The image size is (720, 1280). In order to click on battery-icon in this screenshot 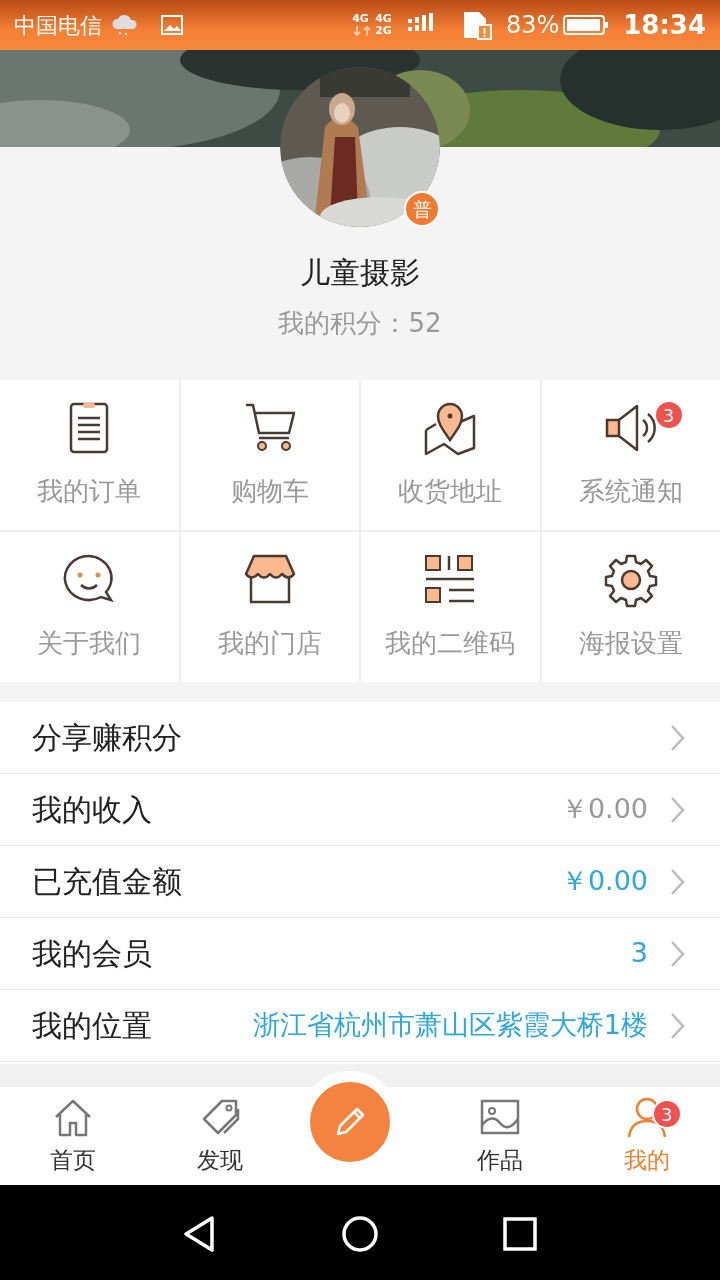, I will do `click(586, 25)`.